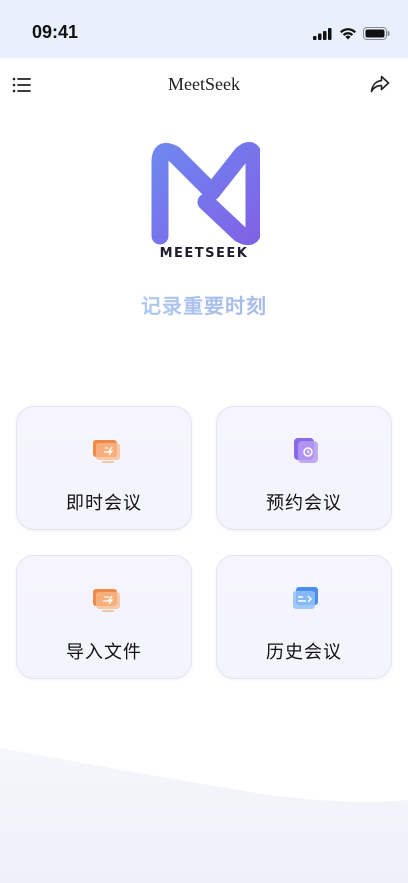  Describe the element at coordinates (348, 34) in the screenshot. I see `wifi-icon` at that location.